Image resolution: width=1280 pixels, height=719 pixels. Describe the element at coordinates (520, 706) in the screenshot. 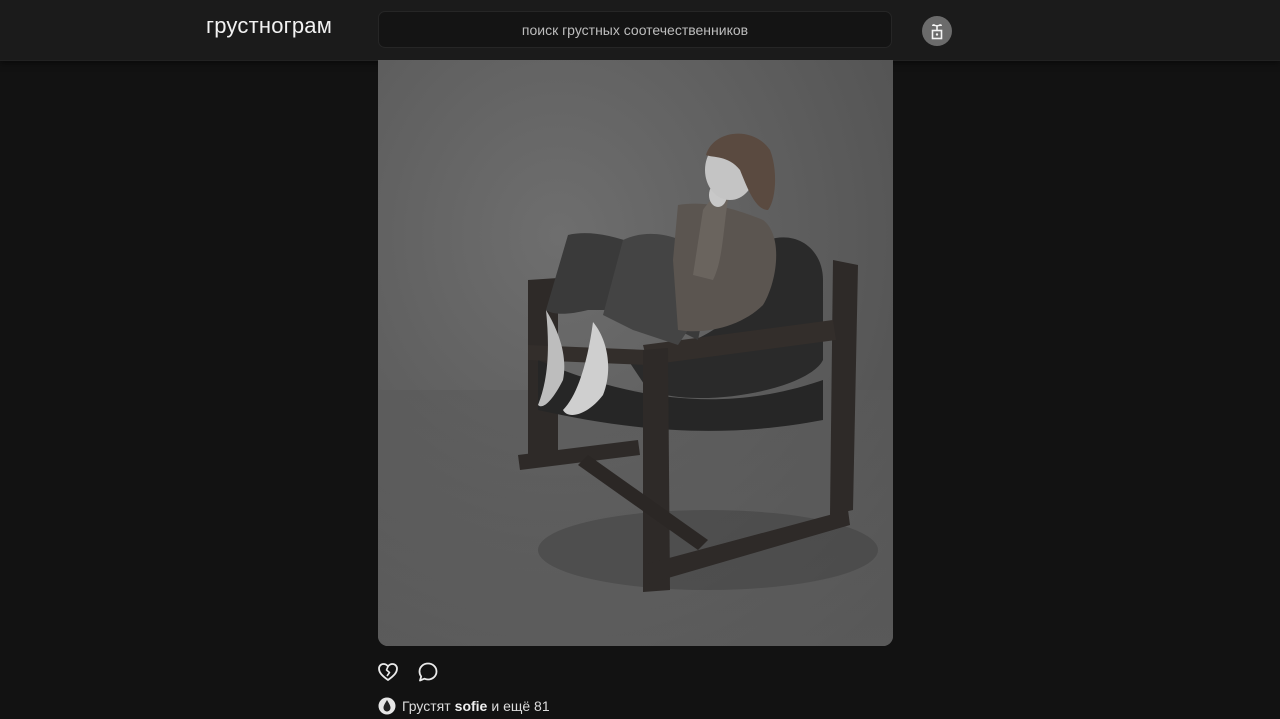

I see `likes-count-text: и ещё 81` at that location.